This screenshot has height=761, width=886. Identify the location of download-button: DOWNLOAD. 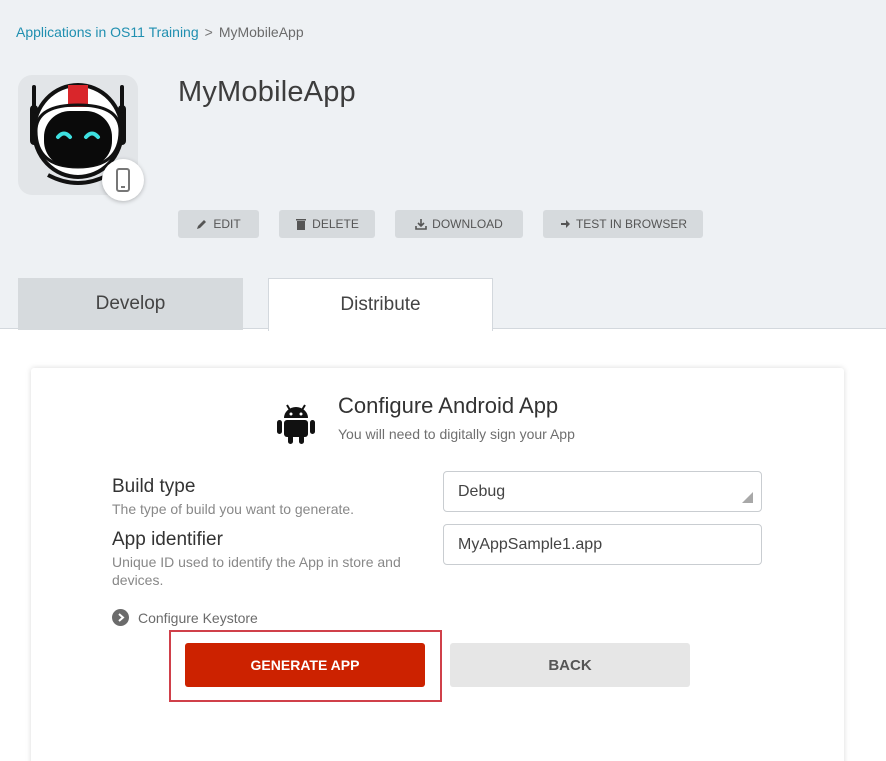
(459, 224).